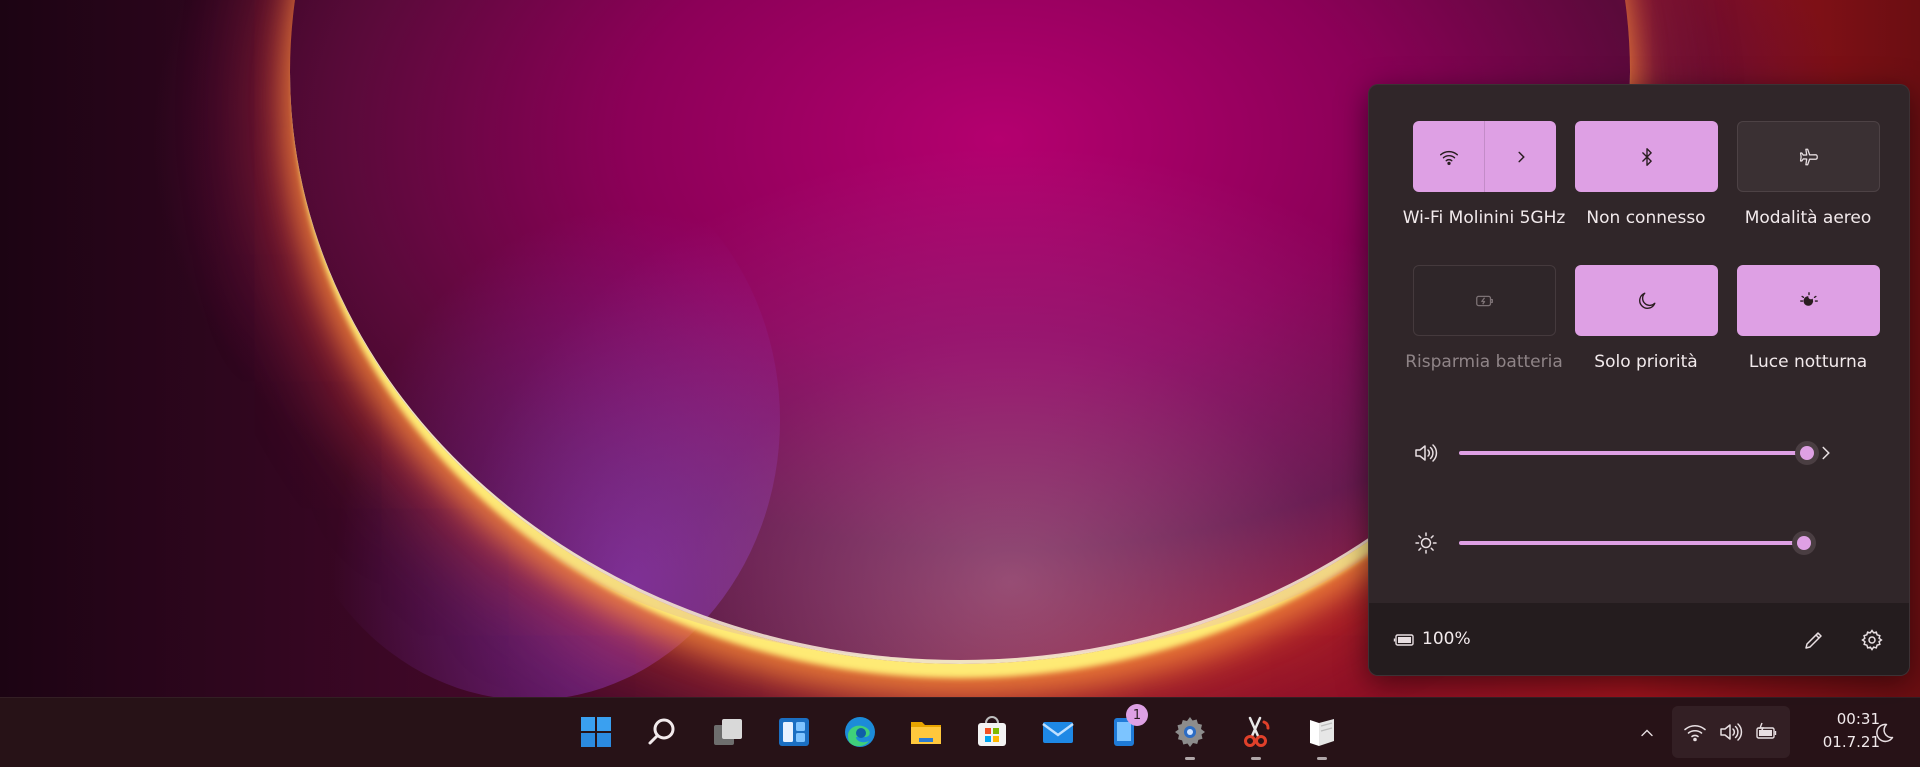 This screenshot has height=767, width=1920. I want to click on edge-button, so click(860, 732).